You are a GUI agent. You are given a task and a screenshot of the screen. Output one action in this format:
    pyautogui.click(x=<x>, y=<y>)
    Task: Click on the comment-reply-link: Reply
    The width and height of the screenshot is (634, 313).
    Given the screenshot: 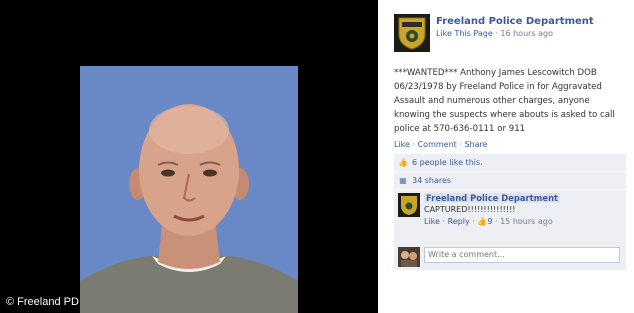 What is the action you would take?
    pyautogui.click(x=459, y=221)
    